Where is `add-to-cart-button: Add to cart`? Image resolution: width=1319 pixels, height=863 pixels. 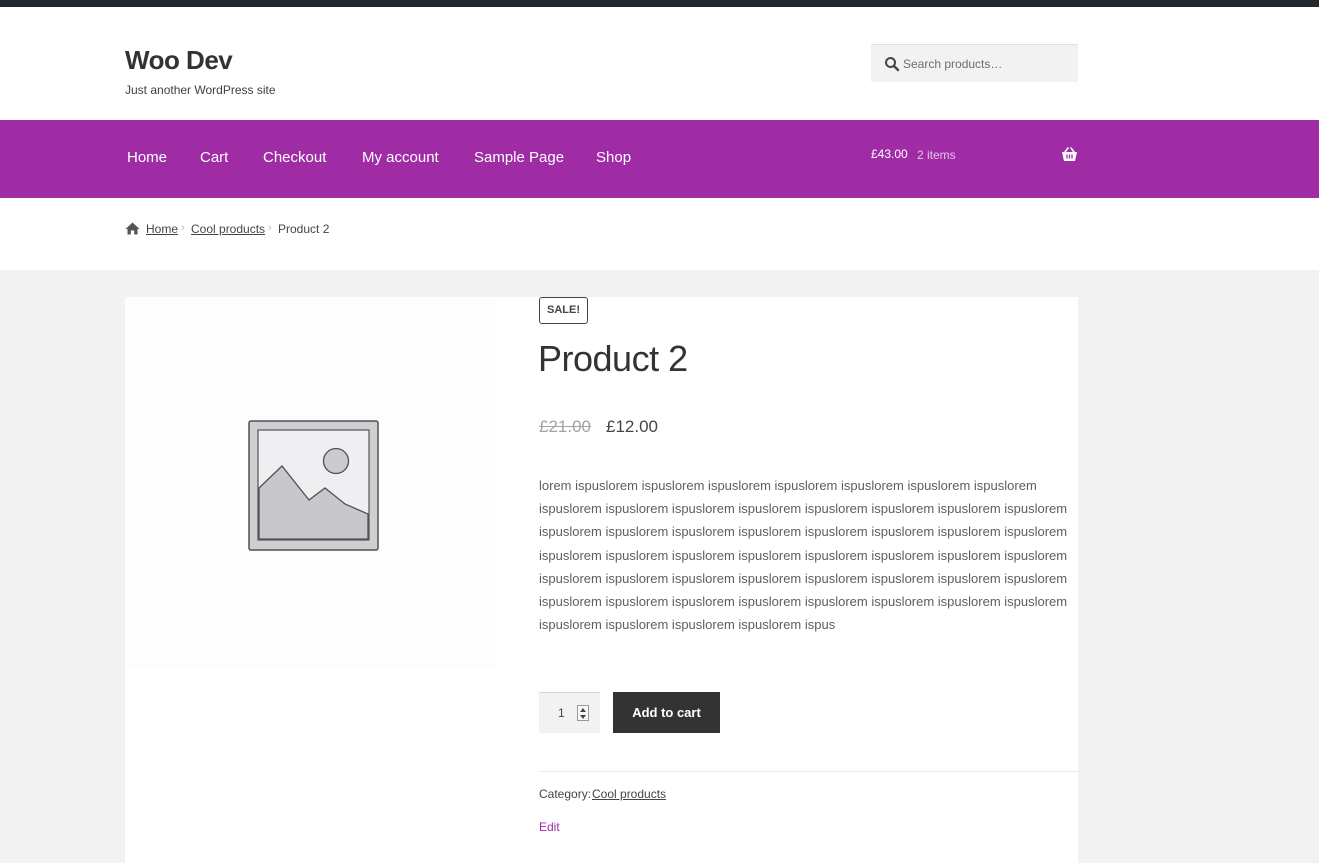
add-to-cart-button: Add to cart is located at coordinates (666, 712).